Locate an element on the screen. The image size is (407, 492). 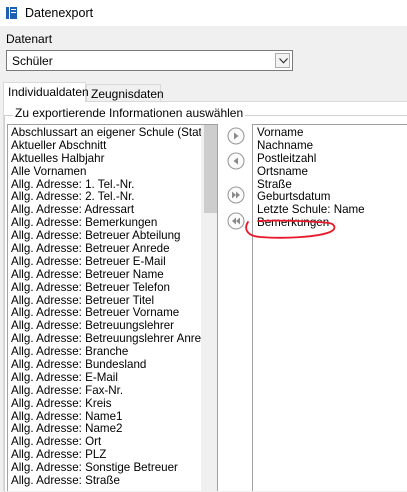
tab-zeugnisdaten: Zeugnisdaten is located at coordinates (125, 92).